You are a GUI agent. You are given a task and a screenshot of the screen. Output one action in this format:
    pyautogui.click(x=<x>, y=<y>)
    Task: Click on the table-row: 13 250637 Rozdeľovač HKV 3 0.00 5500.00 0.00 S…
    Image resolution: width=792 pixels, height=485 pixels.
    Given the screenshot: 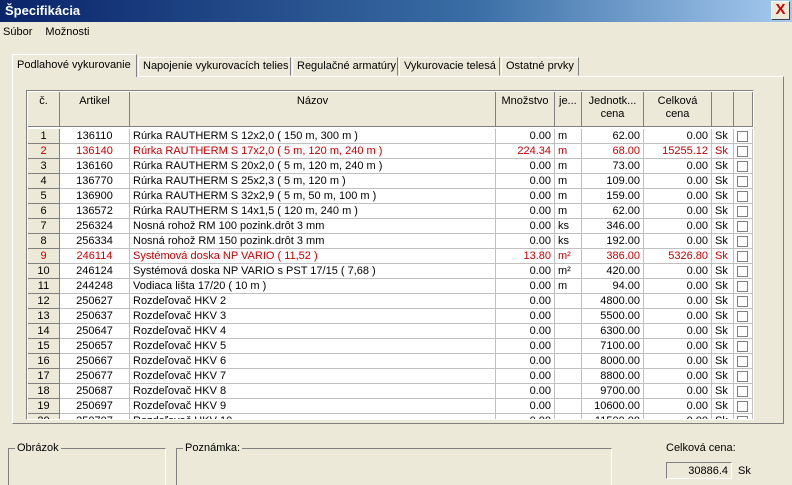 What is the action you would take?
    pyautogui.click(x=390, y=316)
    